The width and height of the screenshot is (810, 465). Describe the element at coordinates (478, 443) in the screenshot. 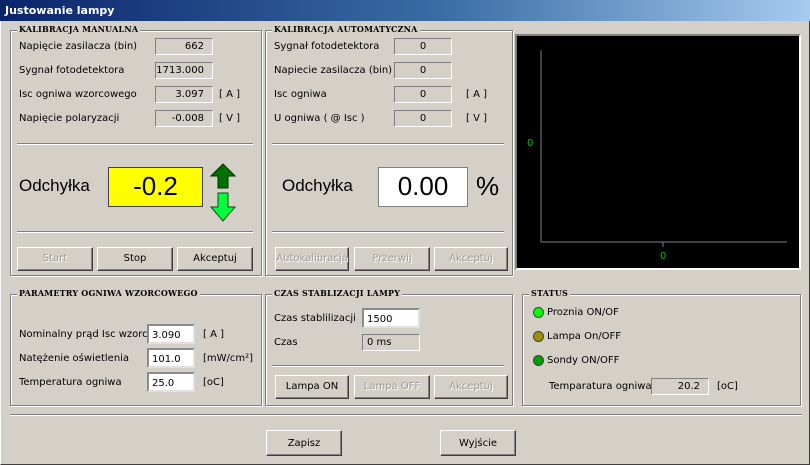

I see `exit-button: Wyjście` at that location.